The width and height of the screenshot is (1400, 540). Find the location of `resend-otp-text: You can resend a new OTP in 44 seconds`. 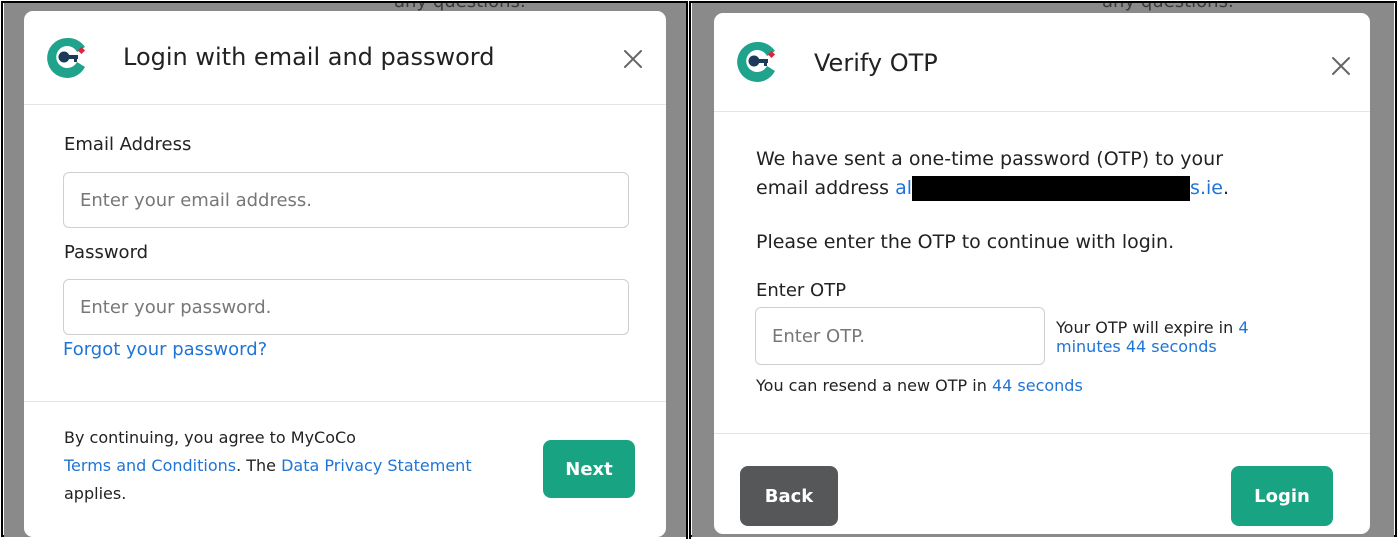

resend-otp-text: You can resend a new OTP in 44 seconds is located at coordinates (919, 385).